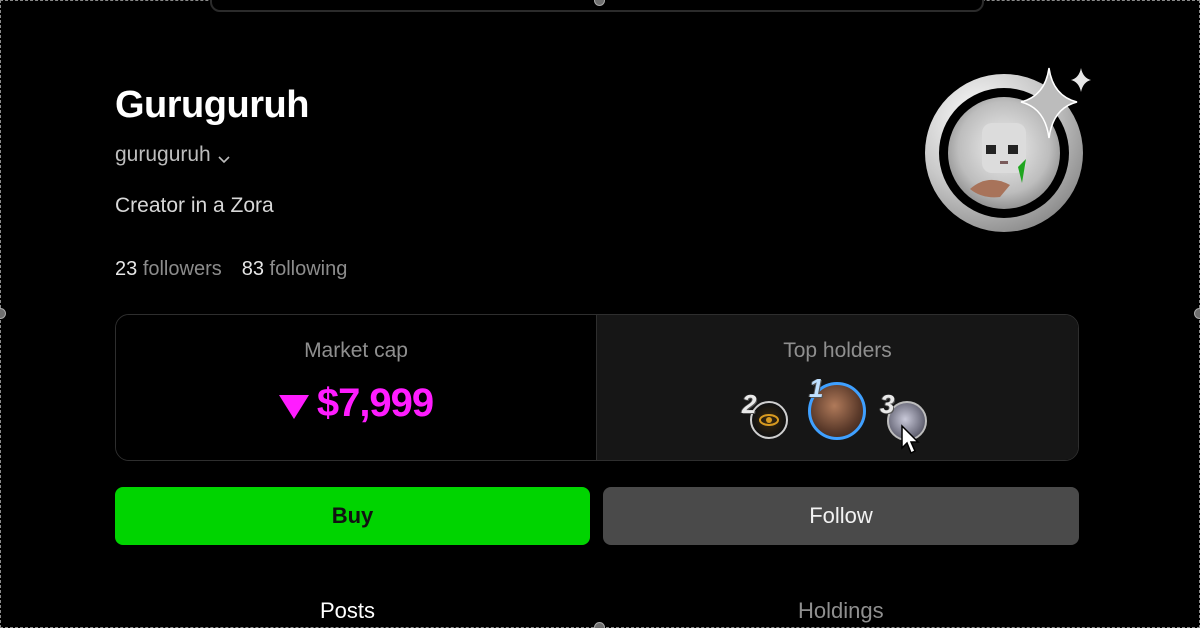 Image resolution: width=1200 pixels, height=628 pixels. What do you see at coordinates (837, 350) in the screenshot?
I see `top-holders-label: Top holders` at bounding box center [837, 350].